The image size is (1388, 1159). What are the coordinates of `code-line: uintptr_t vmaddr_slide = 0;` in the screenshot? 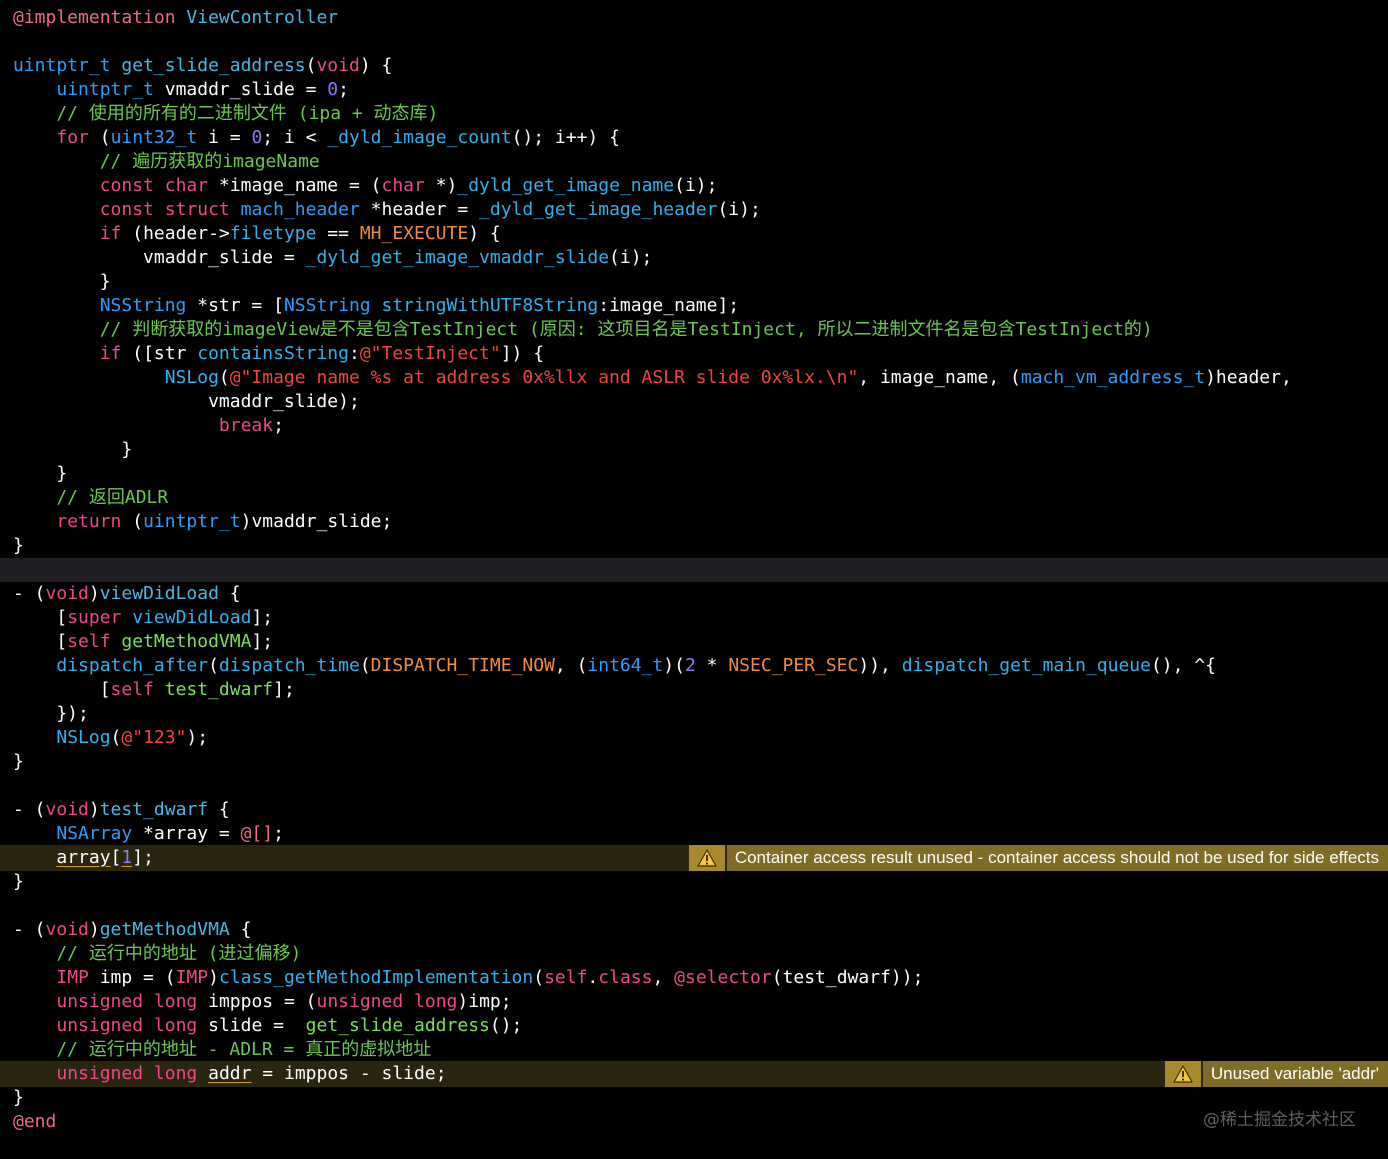 It's located at (694, 90).